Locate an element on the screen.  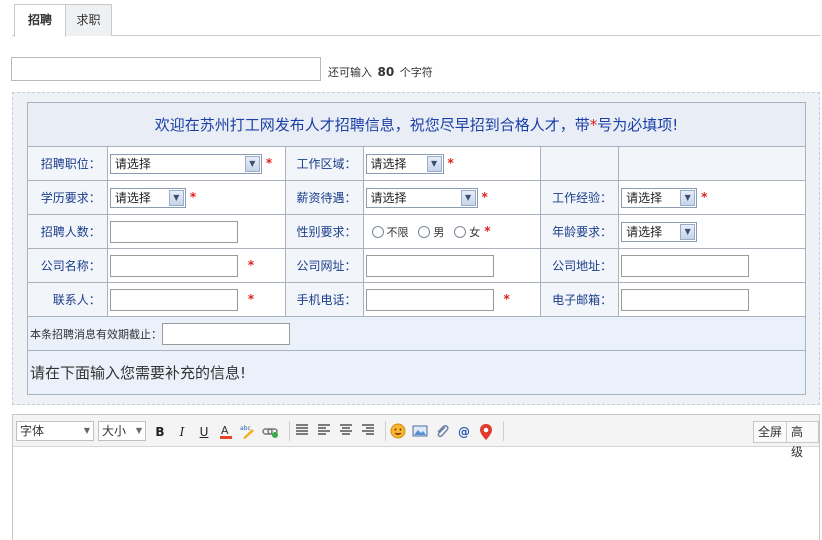
label-headcount: 招聘人数： is located at coordinates (67, 231).